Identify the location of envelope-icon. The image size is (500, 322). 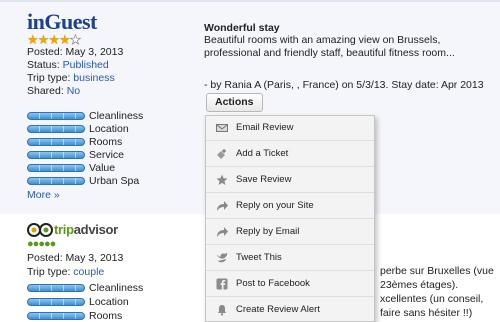
(222, 128).